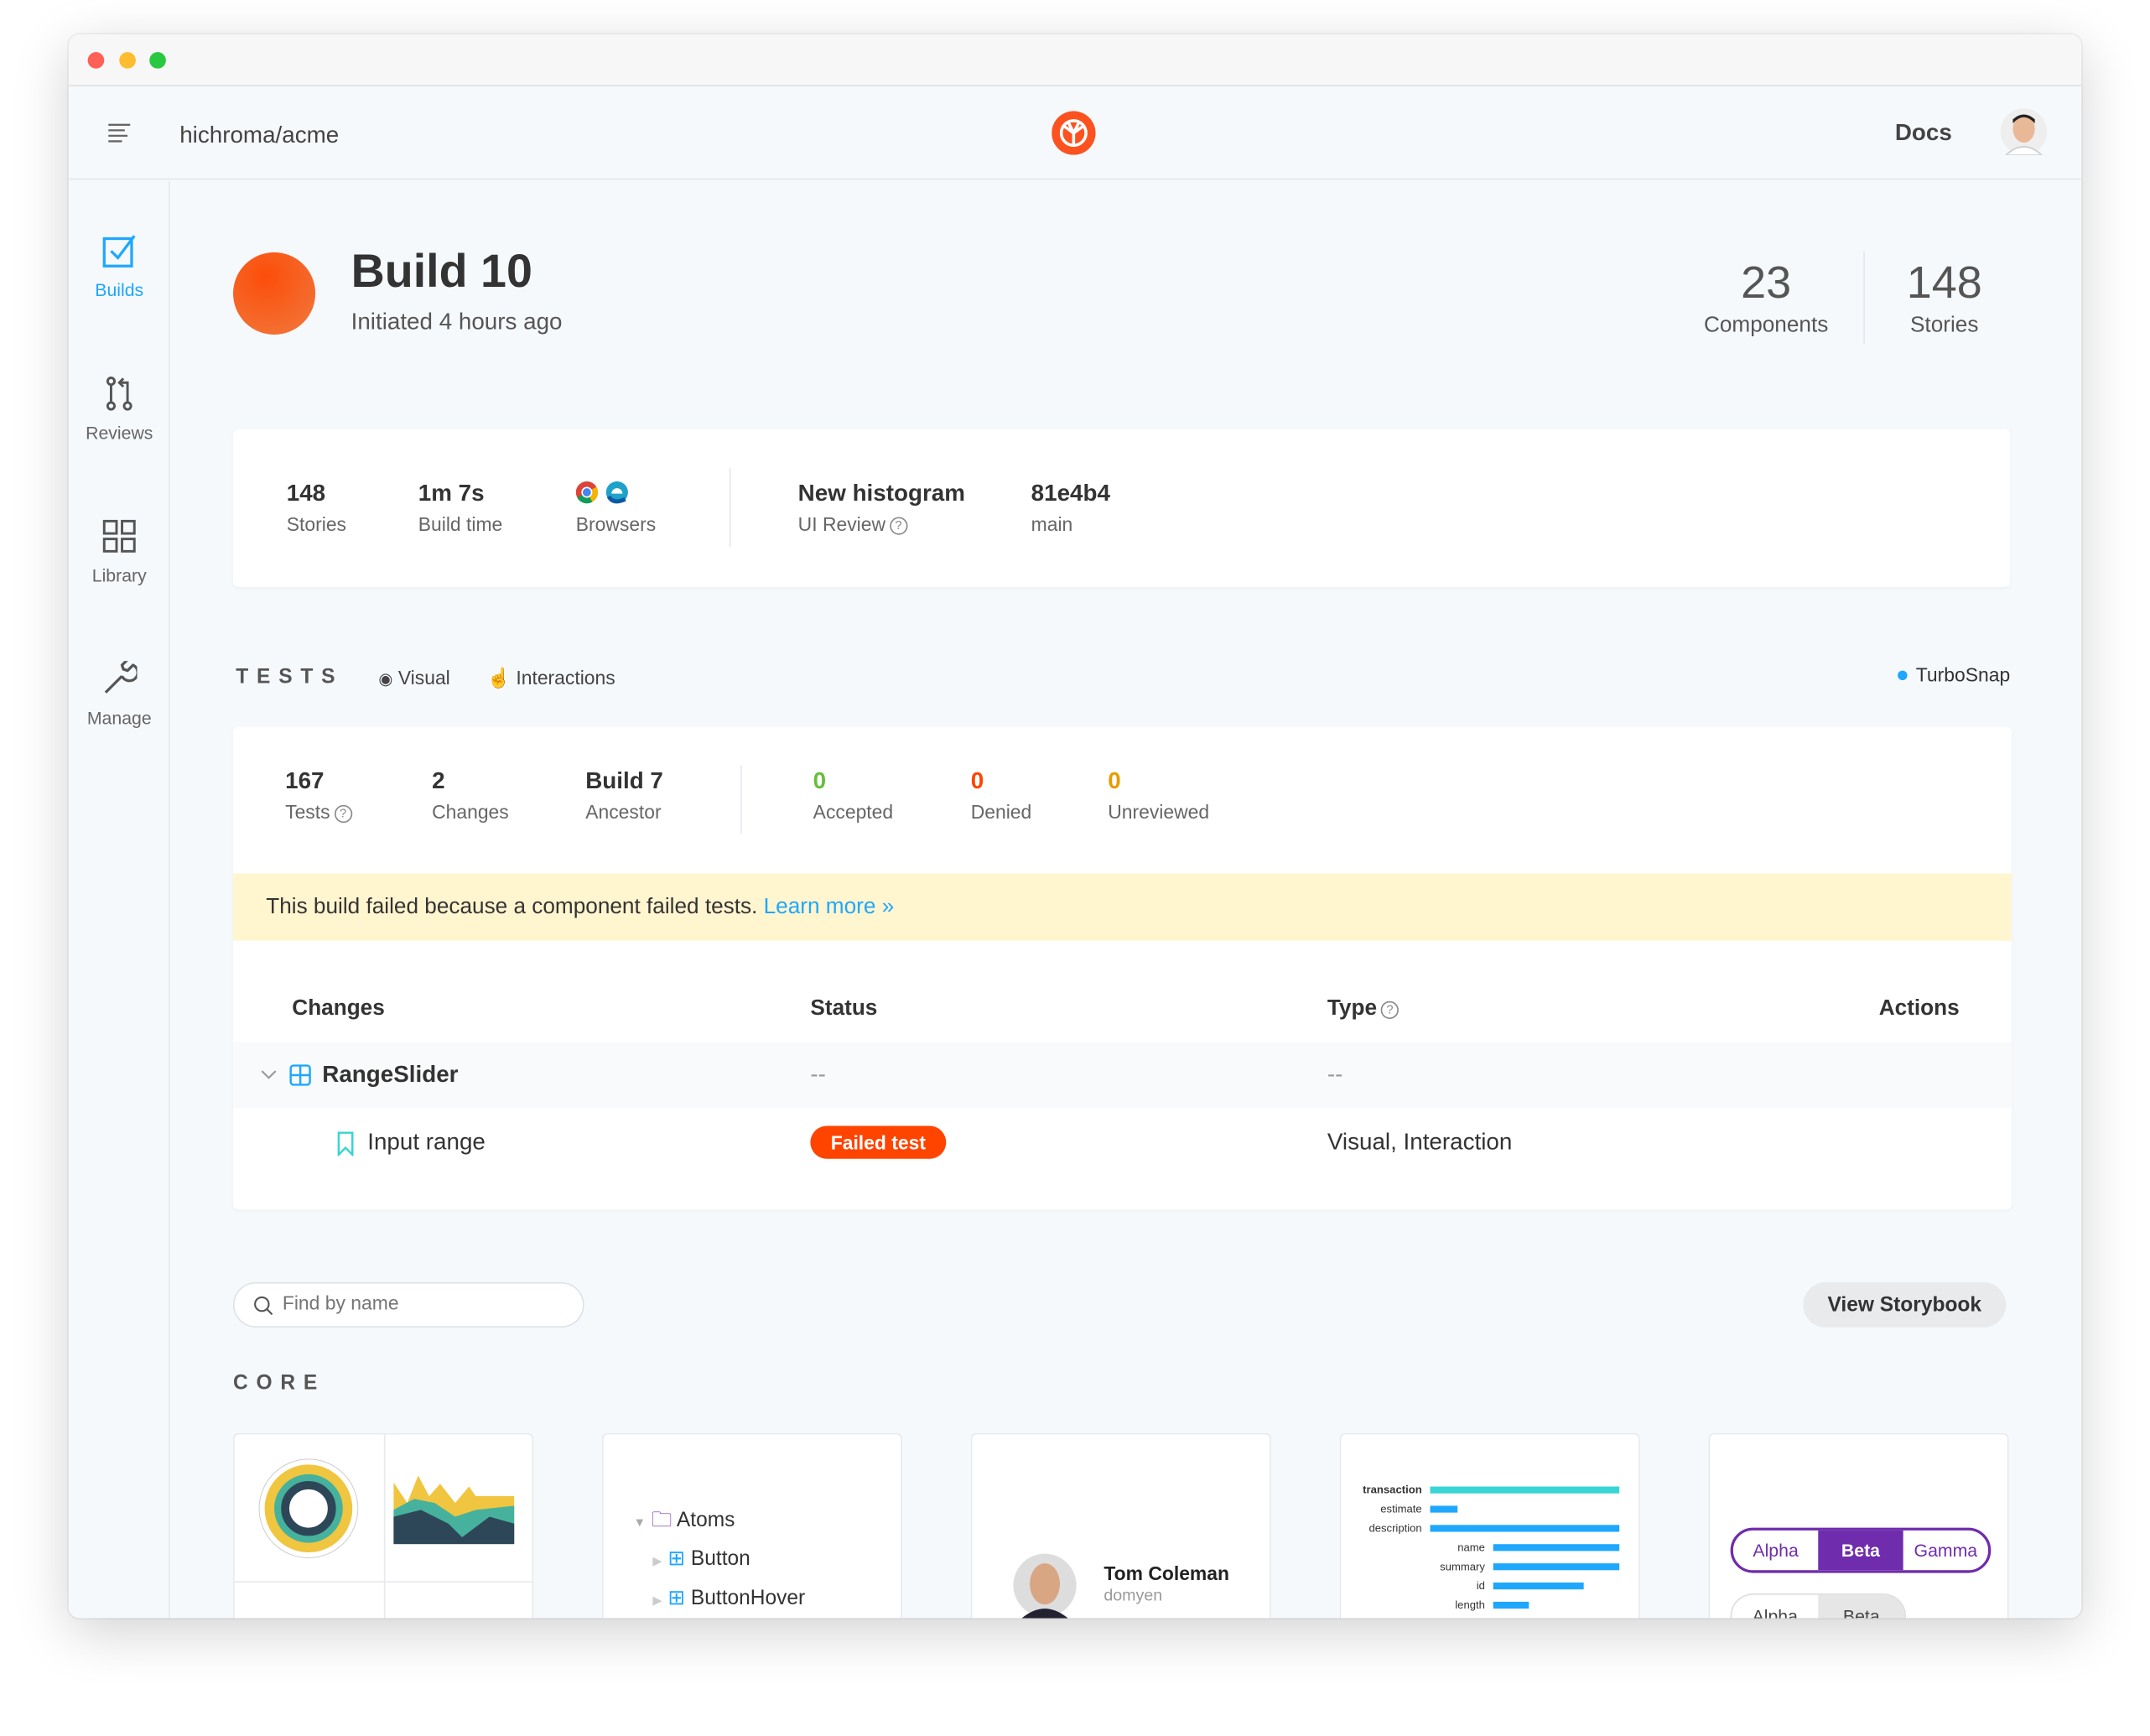 The image size is (2150, 1736). Describe the element at coordinates (1923, 133) in the screenshot. I see `docs-link: Docs` at that location.